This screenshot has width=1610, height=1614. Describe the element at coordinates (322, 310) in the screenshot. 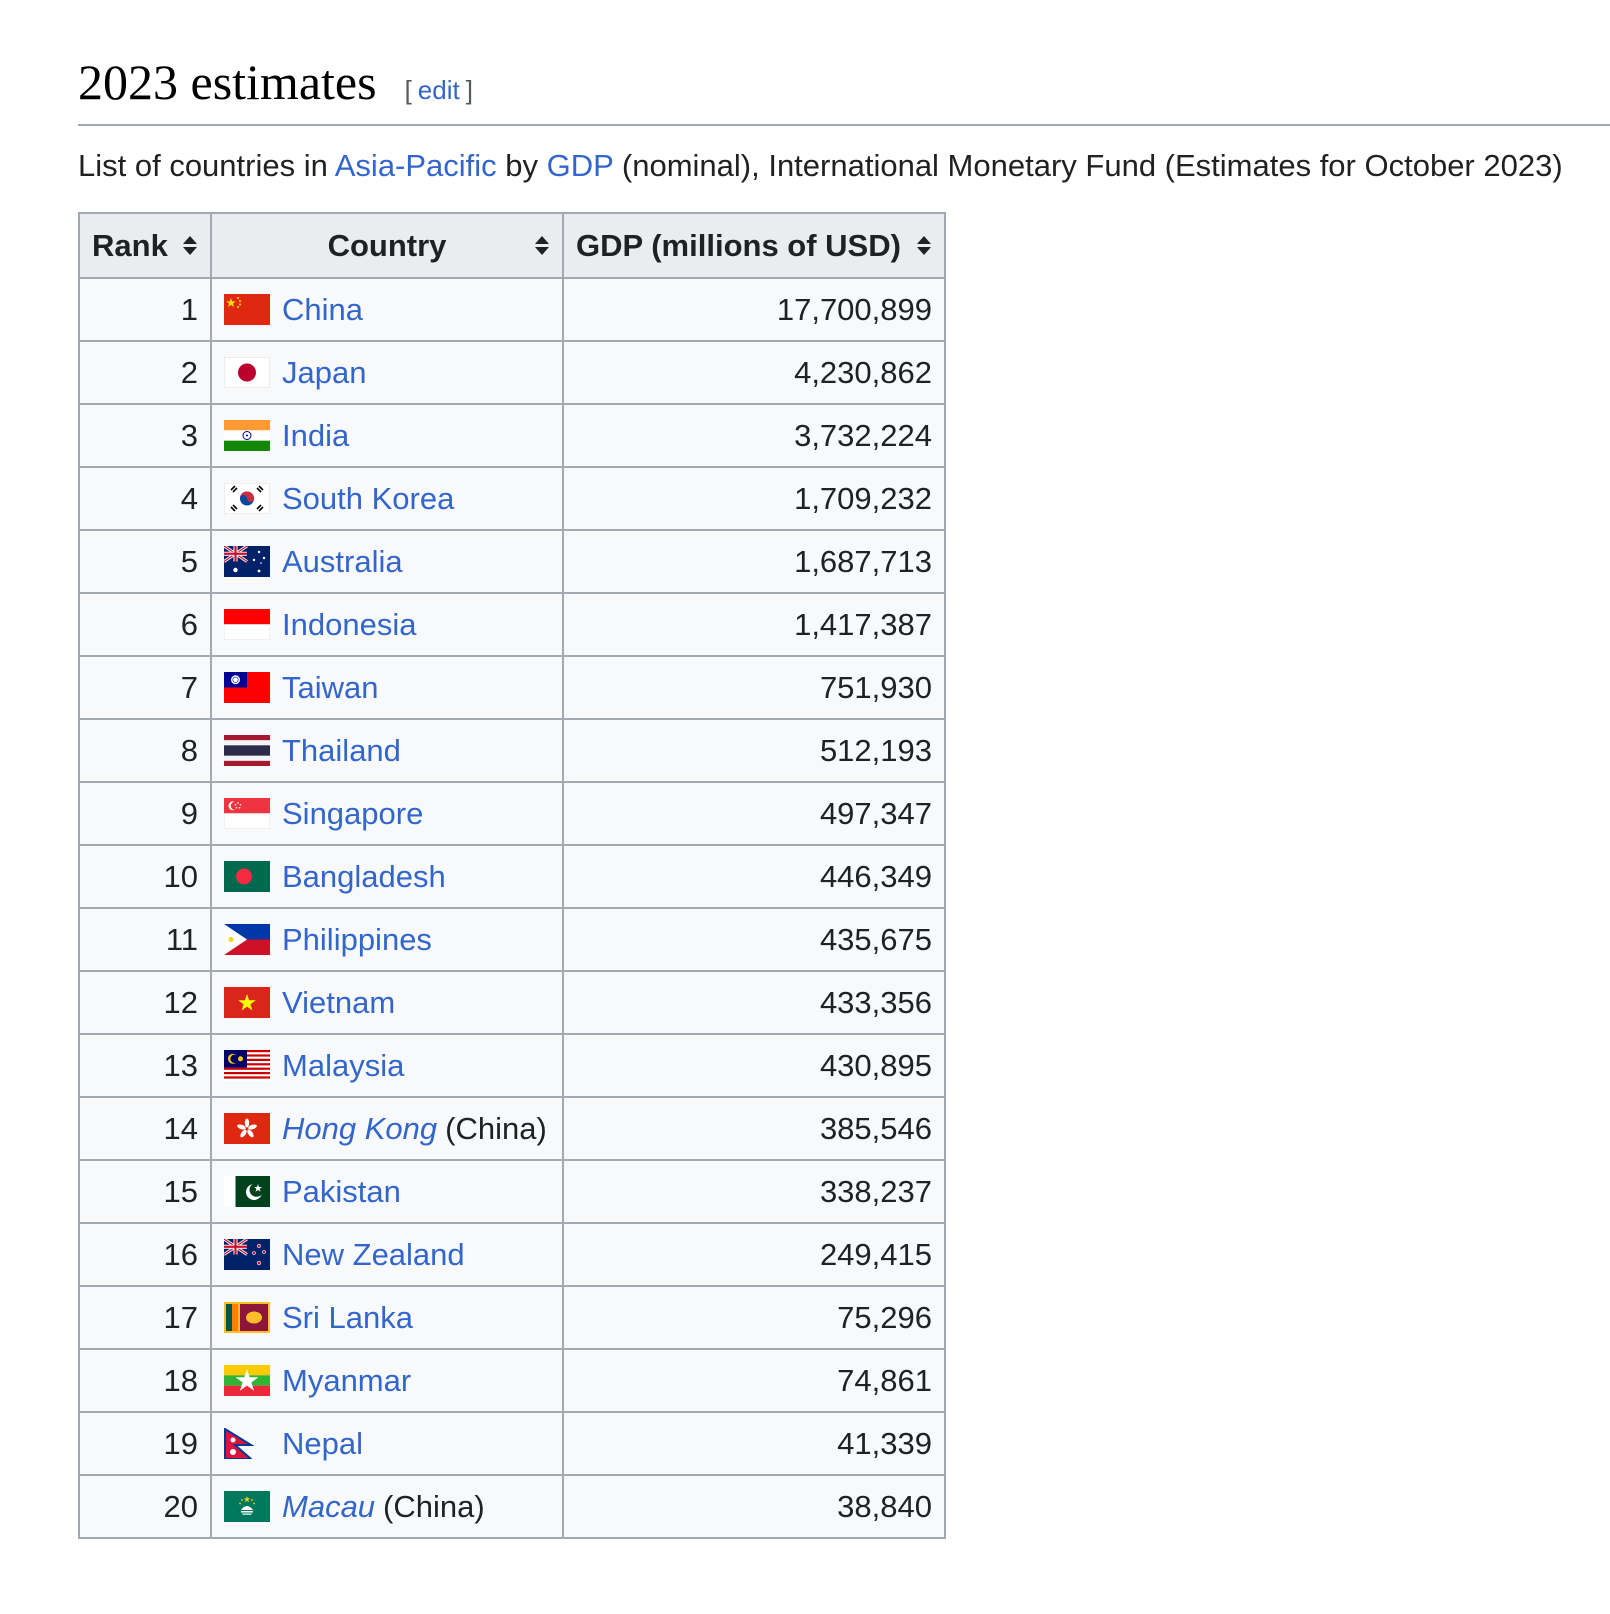

I see `country-link: China` at that location.